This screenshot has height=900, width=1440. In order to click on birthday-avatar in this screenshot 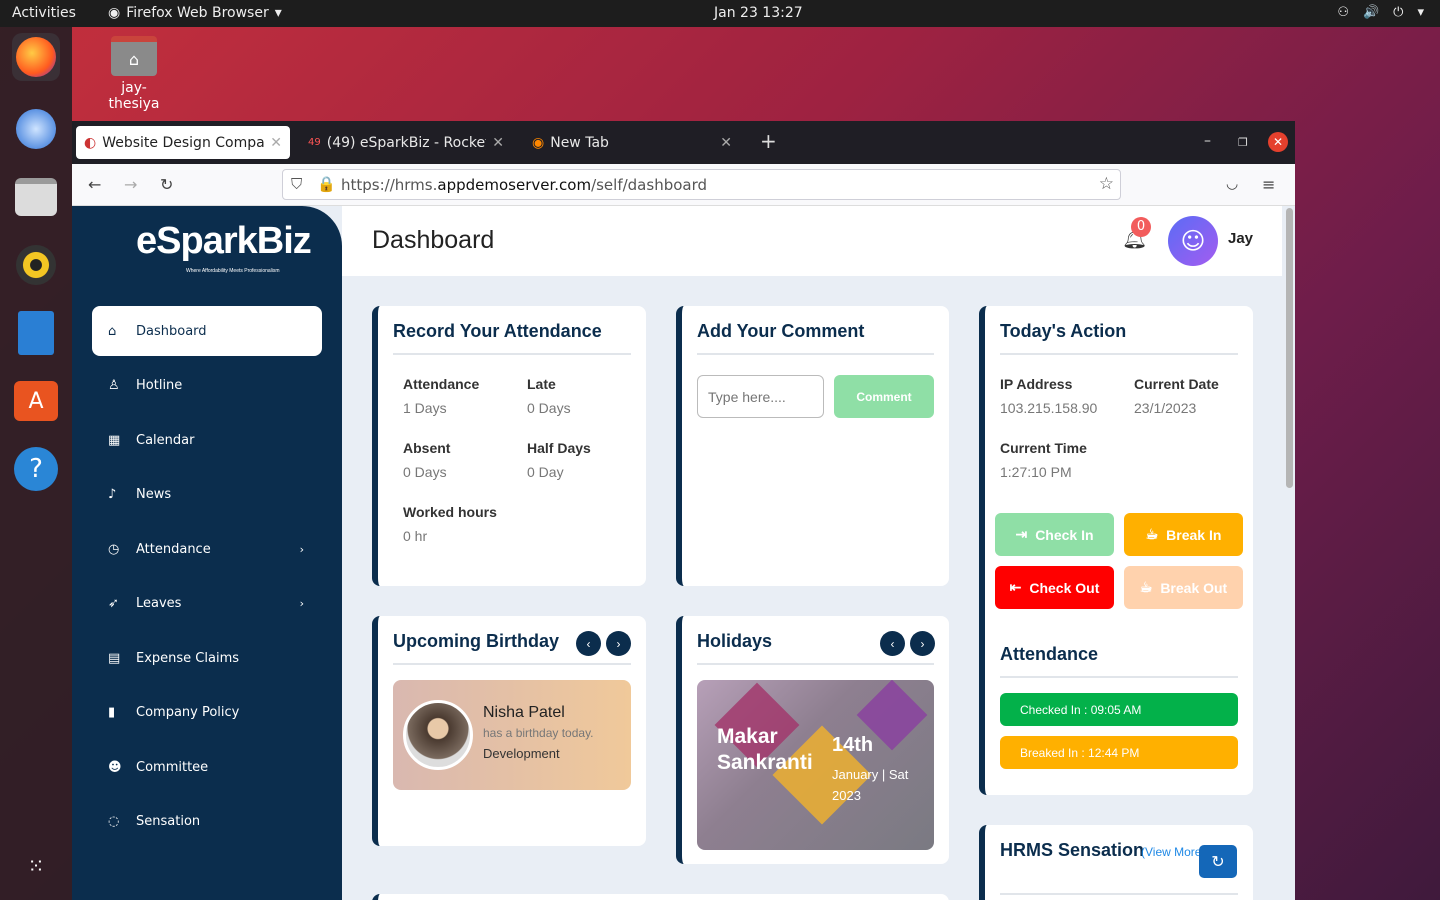, I will do `click(438, 735)`.